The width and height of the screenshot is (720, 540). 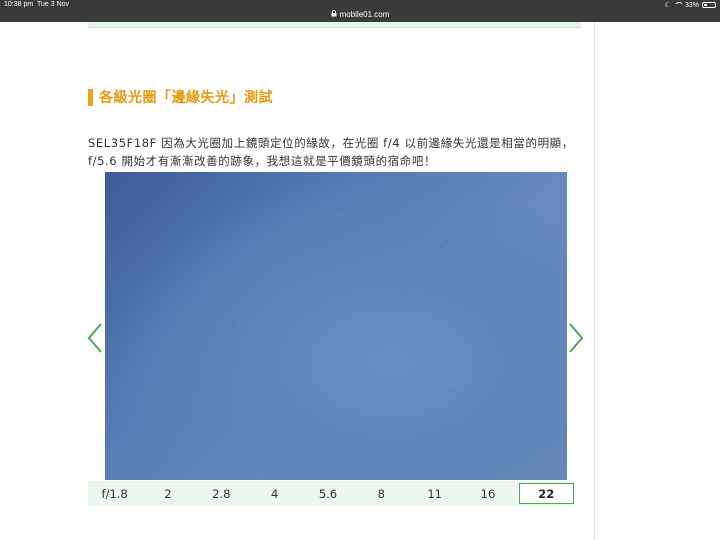 I want to click on status-indicators: ☾ 33%, so click(x=690, y=5).